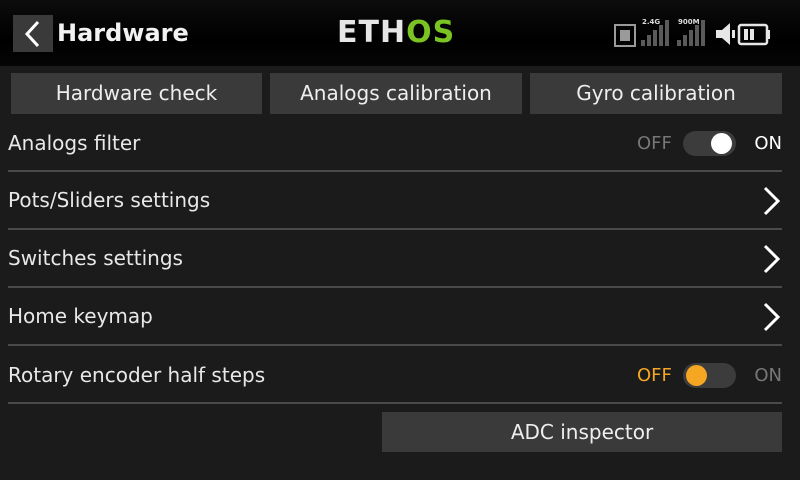 The width and height of the screenshot is (800, 480). I want to click on home-keymap-row: Home keymap, so click(395, 316).